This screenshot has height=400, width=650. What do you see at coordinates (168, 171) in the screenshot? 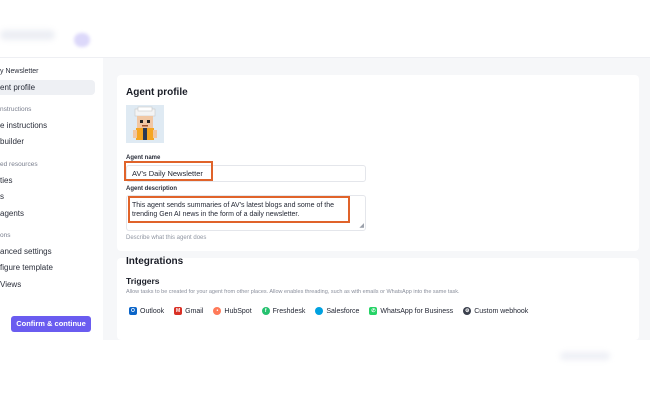
I see `highlight-box-name` at bounding box center [168, 171].